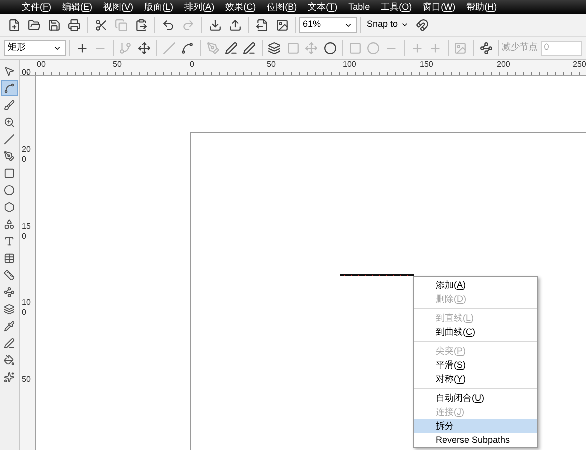 This screenshot has width=586, height=450. Describe the element at coordinates (579, 65) in the screenshot. I see `ruler-label: 250` at that location.